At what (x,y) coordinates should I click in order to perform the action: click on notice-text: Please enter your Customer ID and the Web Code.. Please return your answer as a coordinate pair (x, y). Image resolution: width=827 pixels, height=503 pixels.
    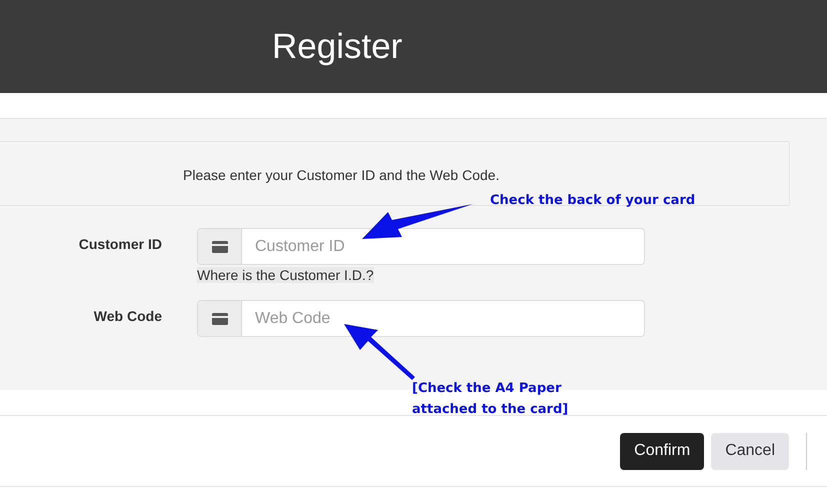
    Looking at the image, I should click on (341, 174).